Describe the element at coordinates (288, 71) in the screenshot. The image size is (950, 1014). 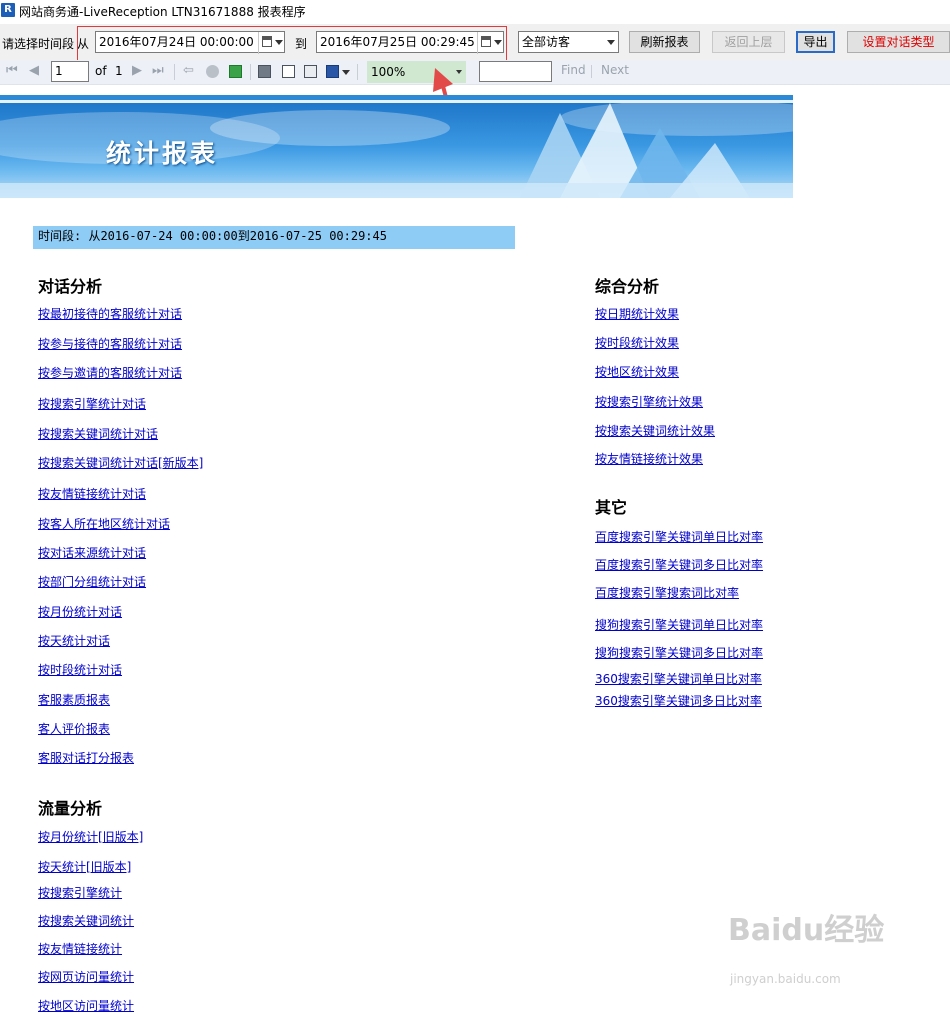
I see `print-layout-icon` at that location.